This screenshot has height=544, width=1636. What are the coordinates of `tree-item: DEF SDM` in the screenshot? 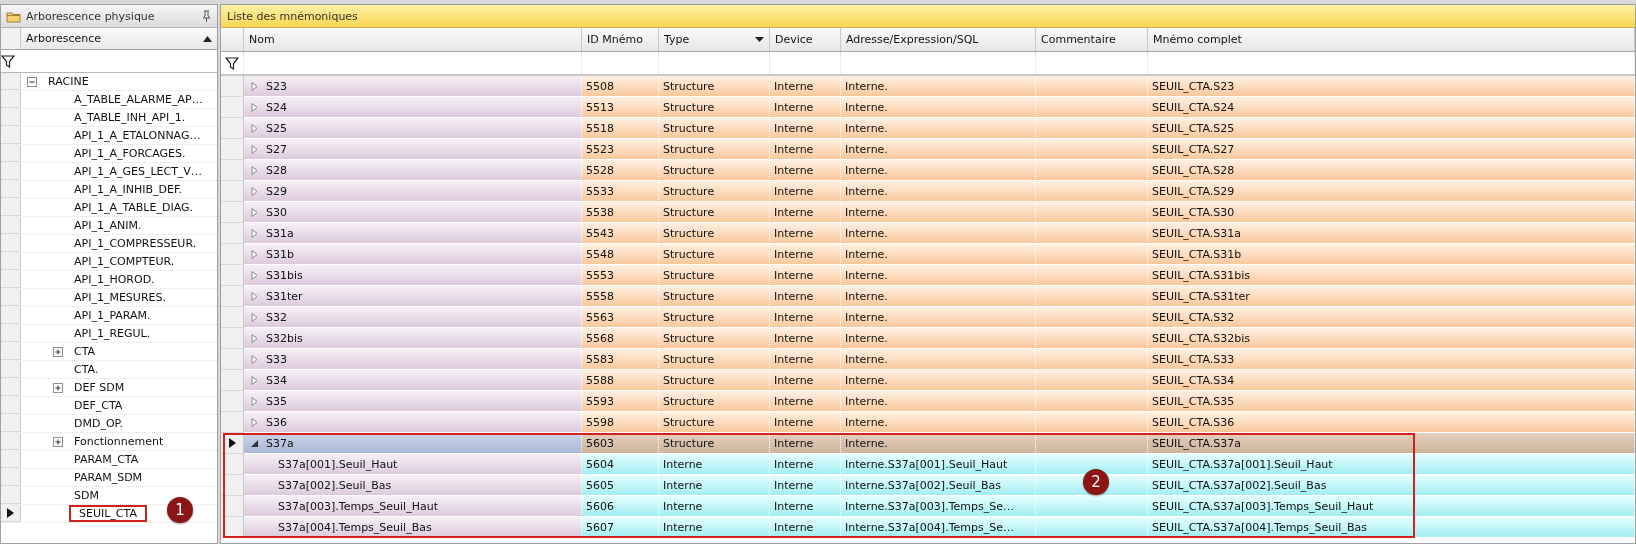 It's located at (99, 387).